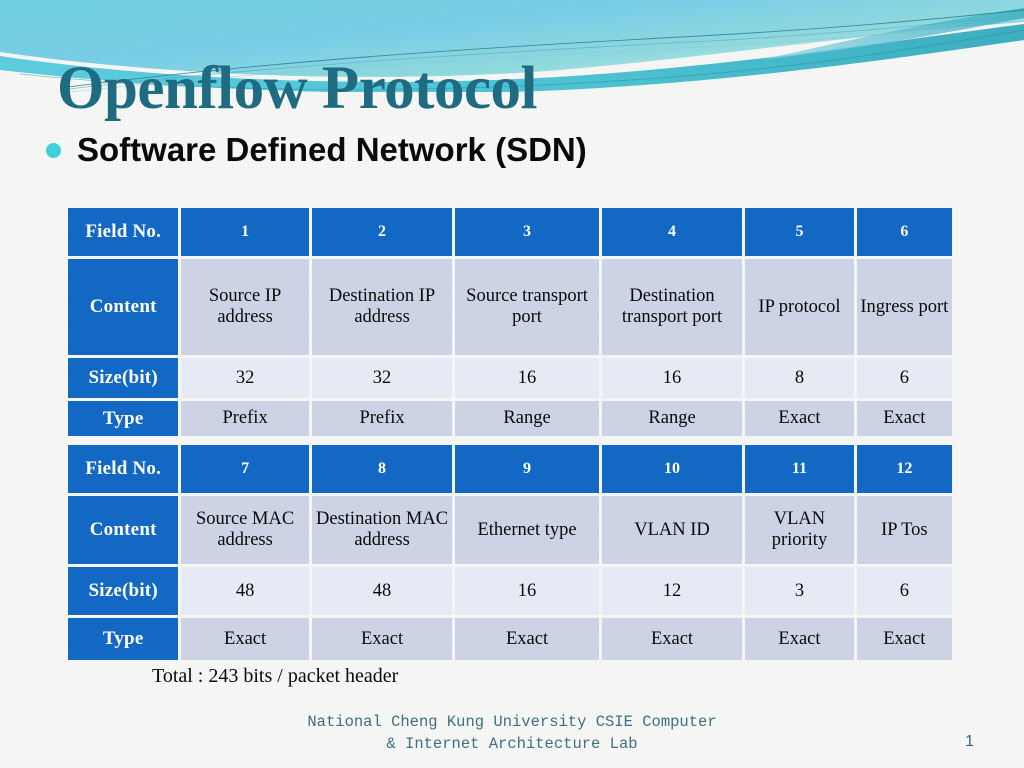 This screenshot has height=768, width=1024. I want to click on field-no-cell: 10, so click(672, 469).